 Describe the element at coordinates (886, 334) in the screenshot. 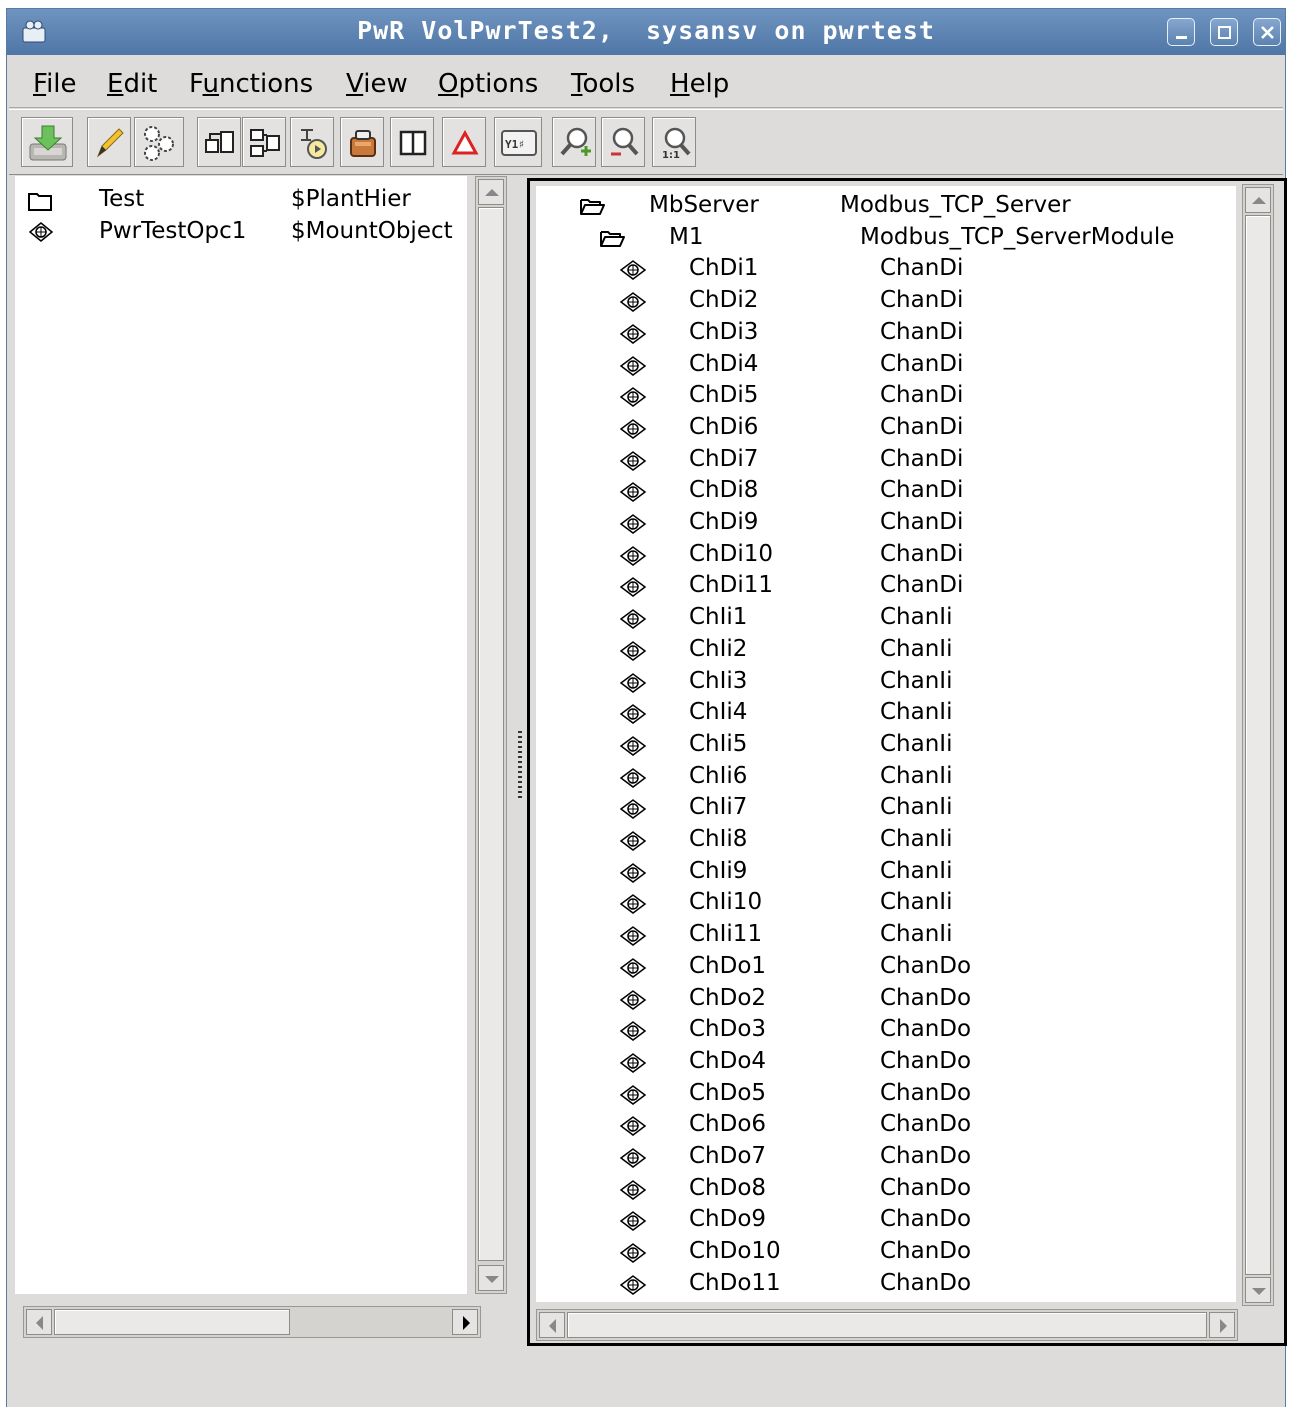

I see `tree-row: ChDi3 ChanDi` at that location.